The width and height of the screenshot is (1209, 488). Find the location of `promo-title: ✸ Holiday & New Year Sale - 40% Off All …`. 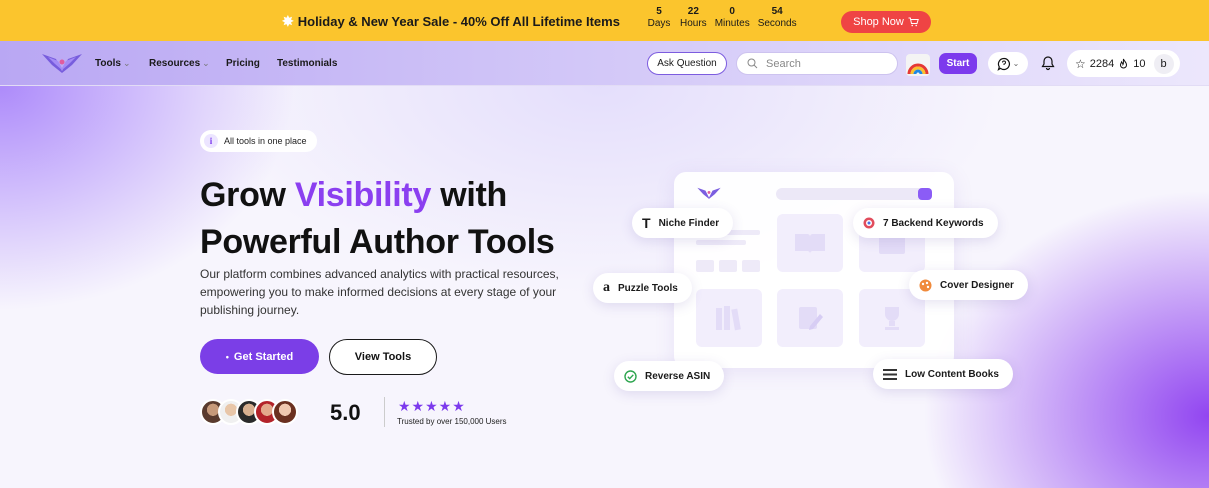

promo-title: ✸ Holiday & New Year Sale - 40% Off All … is located at coordinates (451, 21).